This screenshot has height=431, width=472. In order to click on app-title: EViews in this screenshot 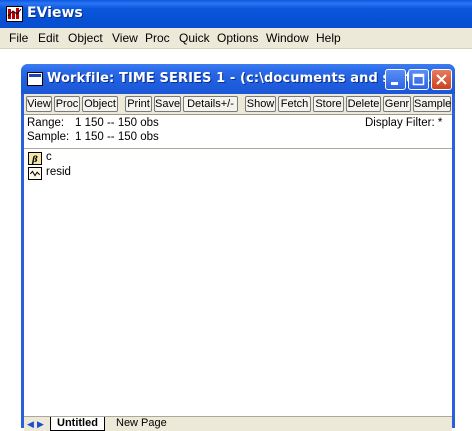, I will do `click(55, 13)`.